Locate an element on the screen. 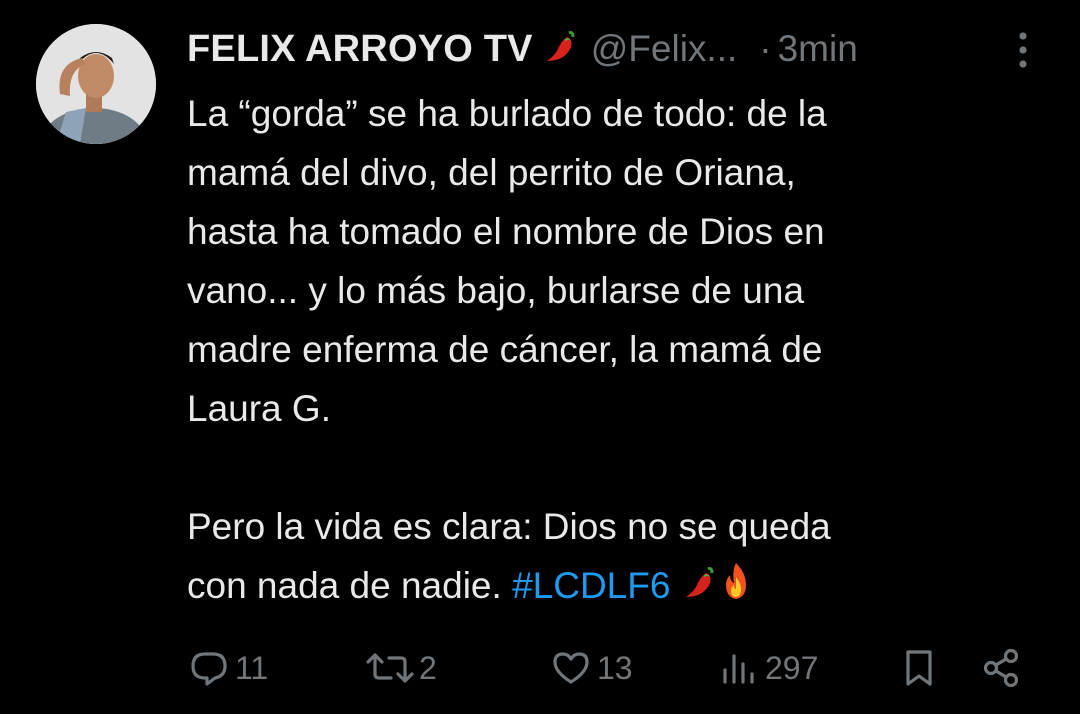 The height and width of the screenshot is (714, 1080). tweet-line: Laura G. is located at coordinates (259, 408).